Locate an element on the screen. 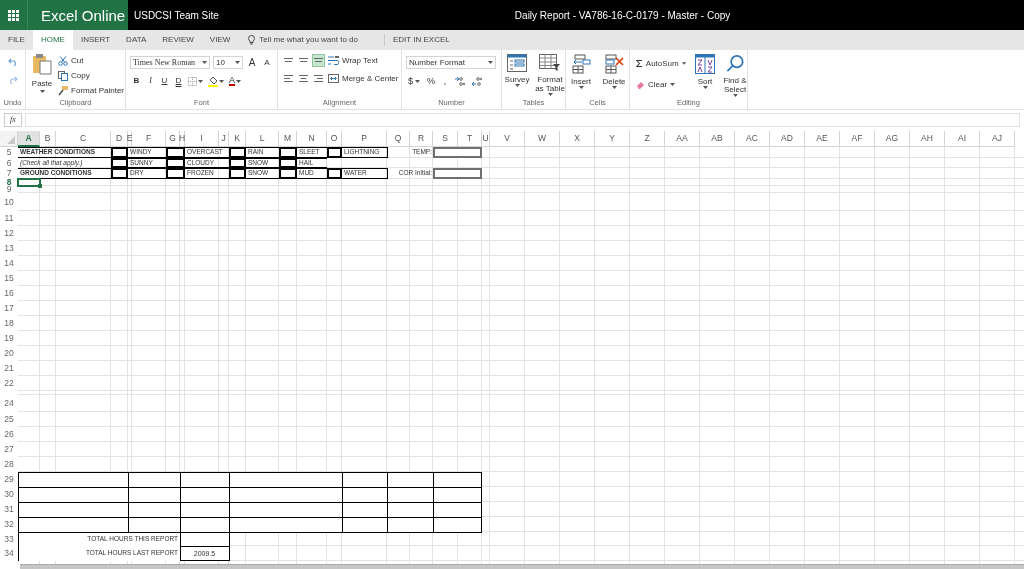 The image size is (1024, 569). ribbon-button: Insert is located at coordinates (581, 74).